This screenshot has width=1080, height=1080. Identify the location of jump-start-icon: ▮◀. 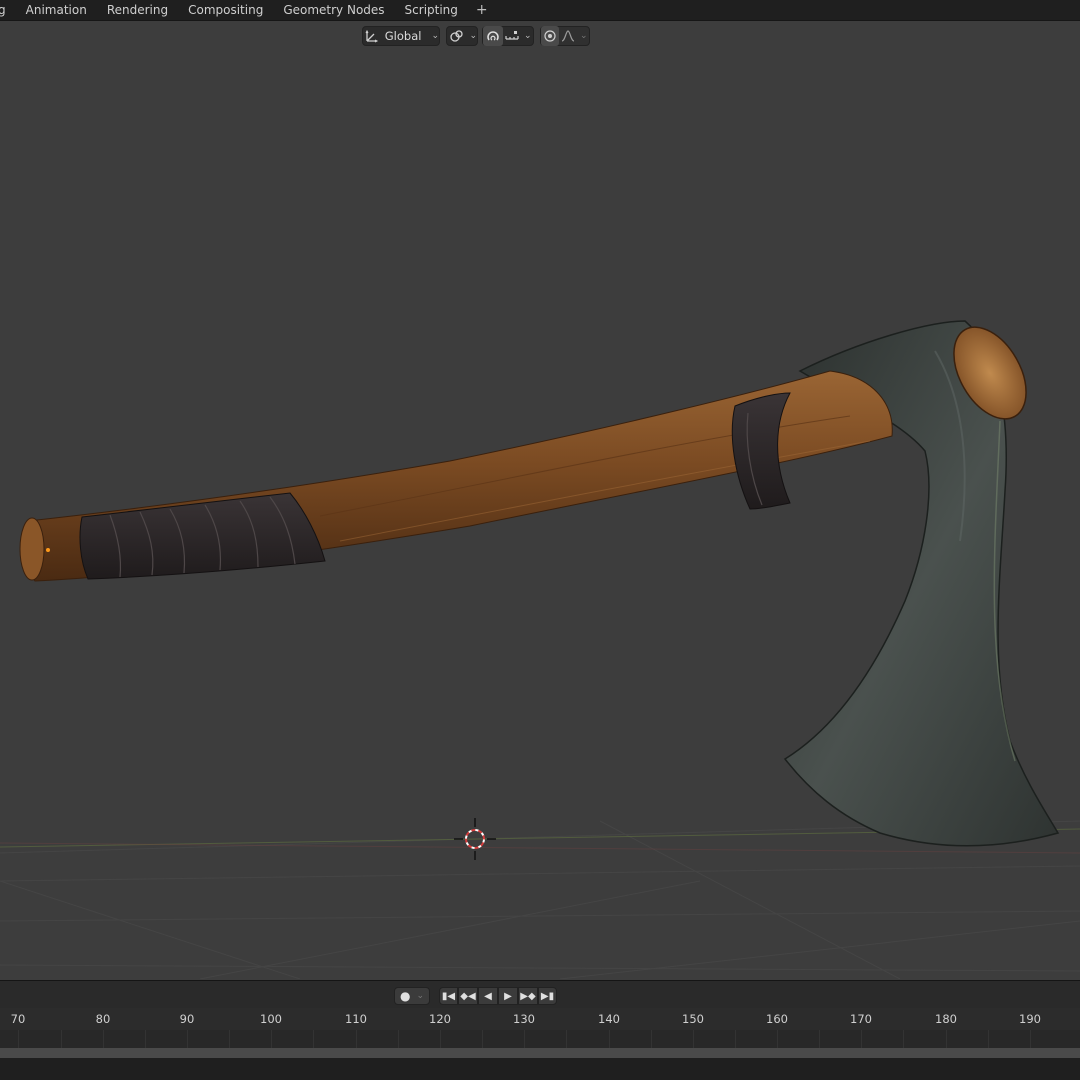
(448, 996).